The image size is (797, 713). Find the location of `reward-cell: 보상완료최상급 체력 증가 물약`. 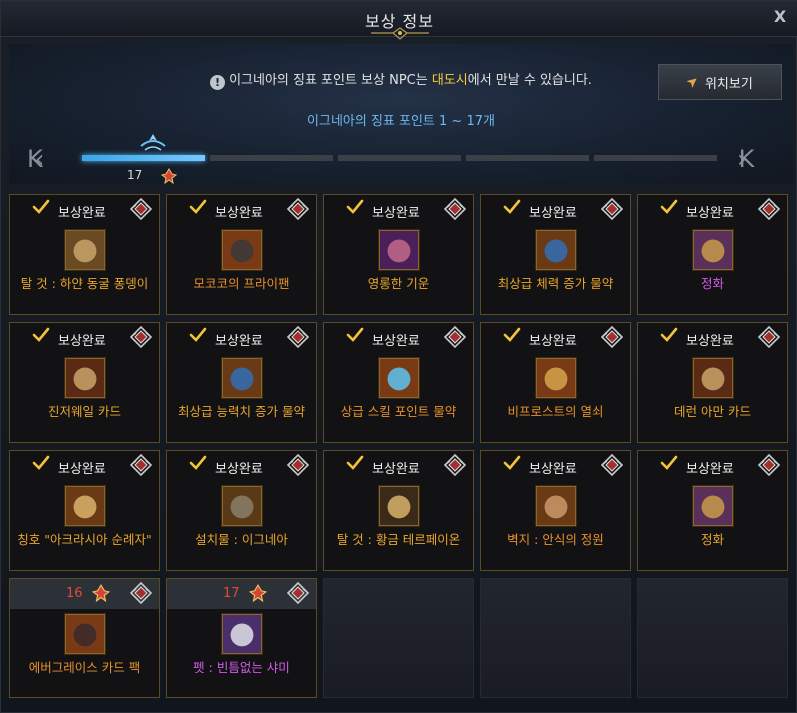

reward-cell: 보상완료최상급 체력 증가 물약 is located at coordinates (555, 254).